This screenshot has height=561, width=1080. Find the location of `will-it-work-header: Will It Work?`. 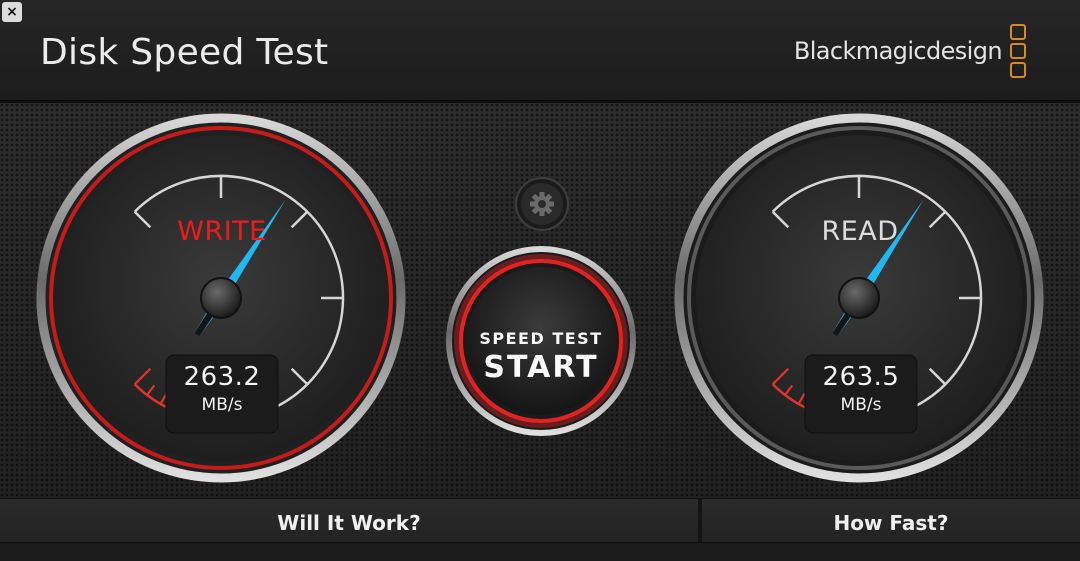

will-it-work-header: Will It Work? is located at coordinates (349, 523).